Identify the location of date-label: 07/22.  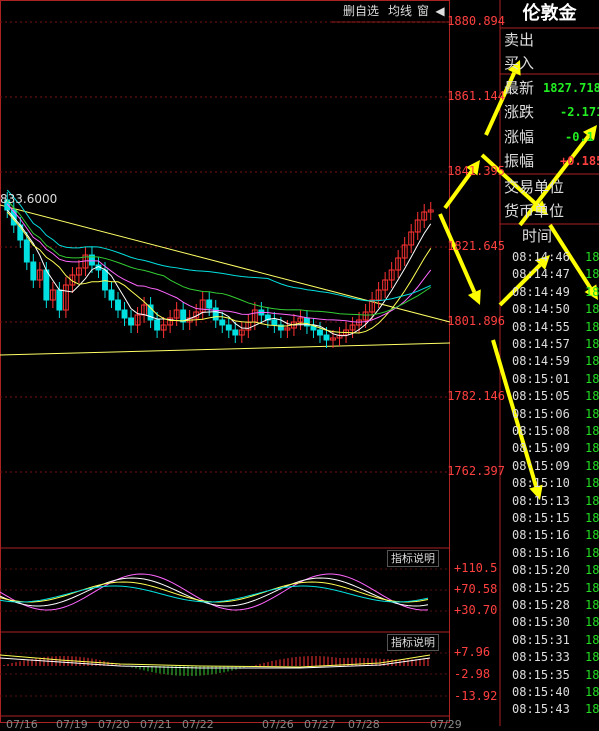
(198, 724).